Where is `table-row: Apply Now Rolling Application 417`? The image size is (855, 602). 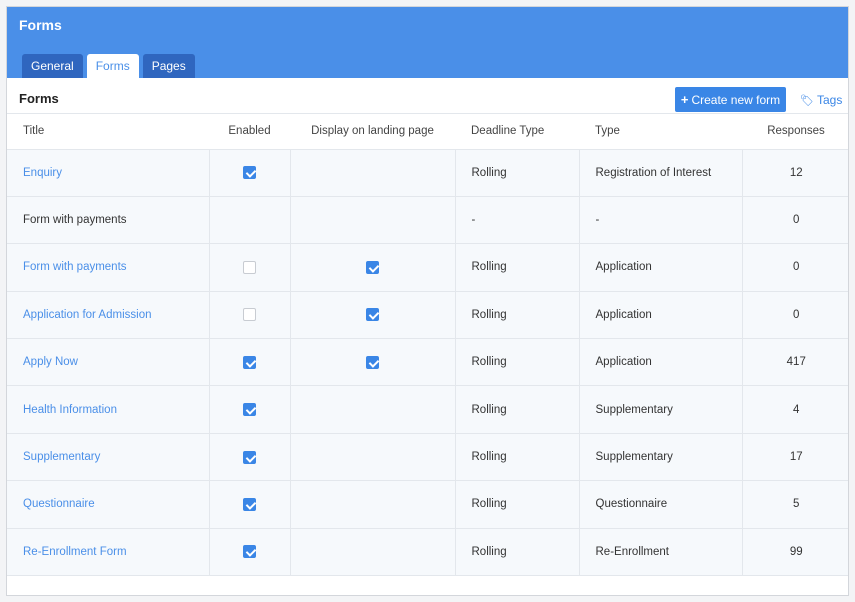
table-row: Apply Now Rolling Application 417 is located at coordinates (427, 362).